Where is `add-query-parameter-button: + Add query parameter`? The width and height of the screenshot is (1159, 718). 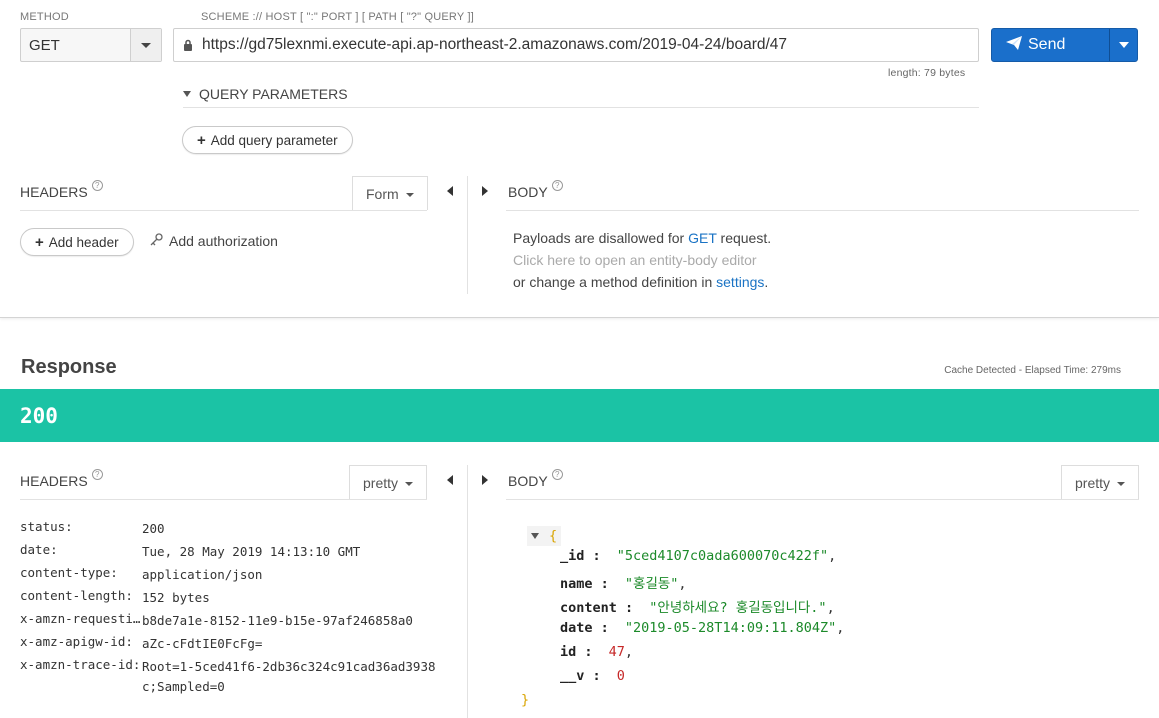
add-query-parameter-button: + Add query parameter is located at coordinates (267, 140).